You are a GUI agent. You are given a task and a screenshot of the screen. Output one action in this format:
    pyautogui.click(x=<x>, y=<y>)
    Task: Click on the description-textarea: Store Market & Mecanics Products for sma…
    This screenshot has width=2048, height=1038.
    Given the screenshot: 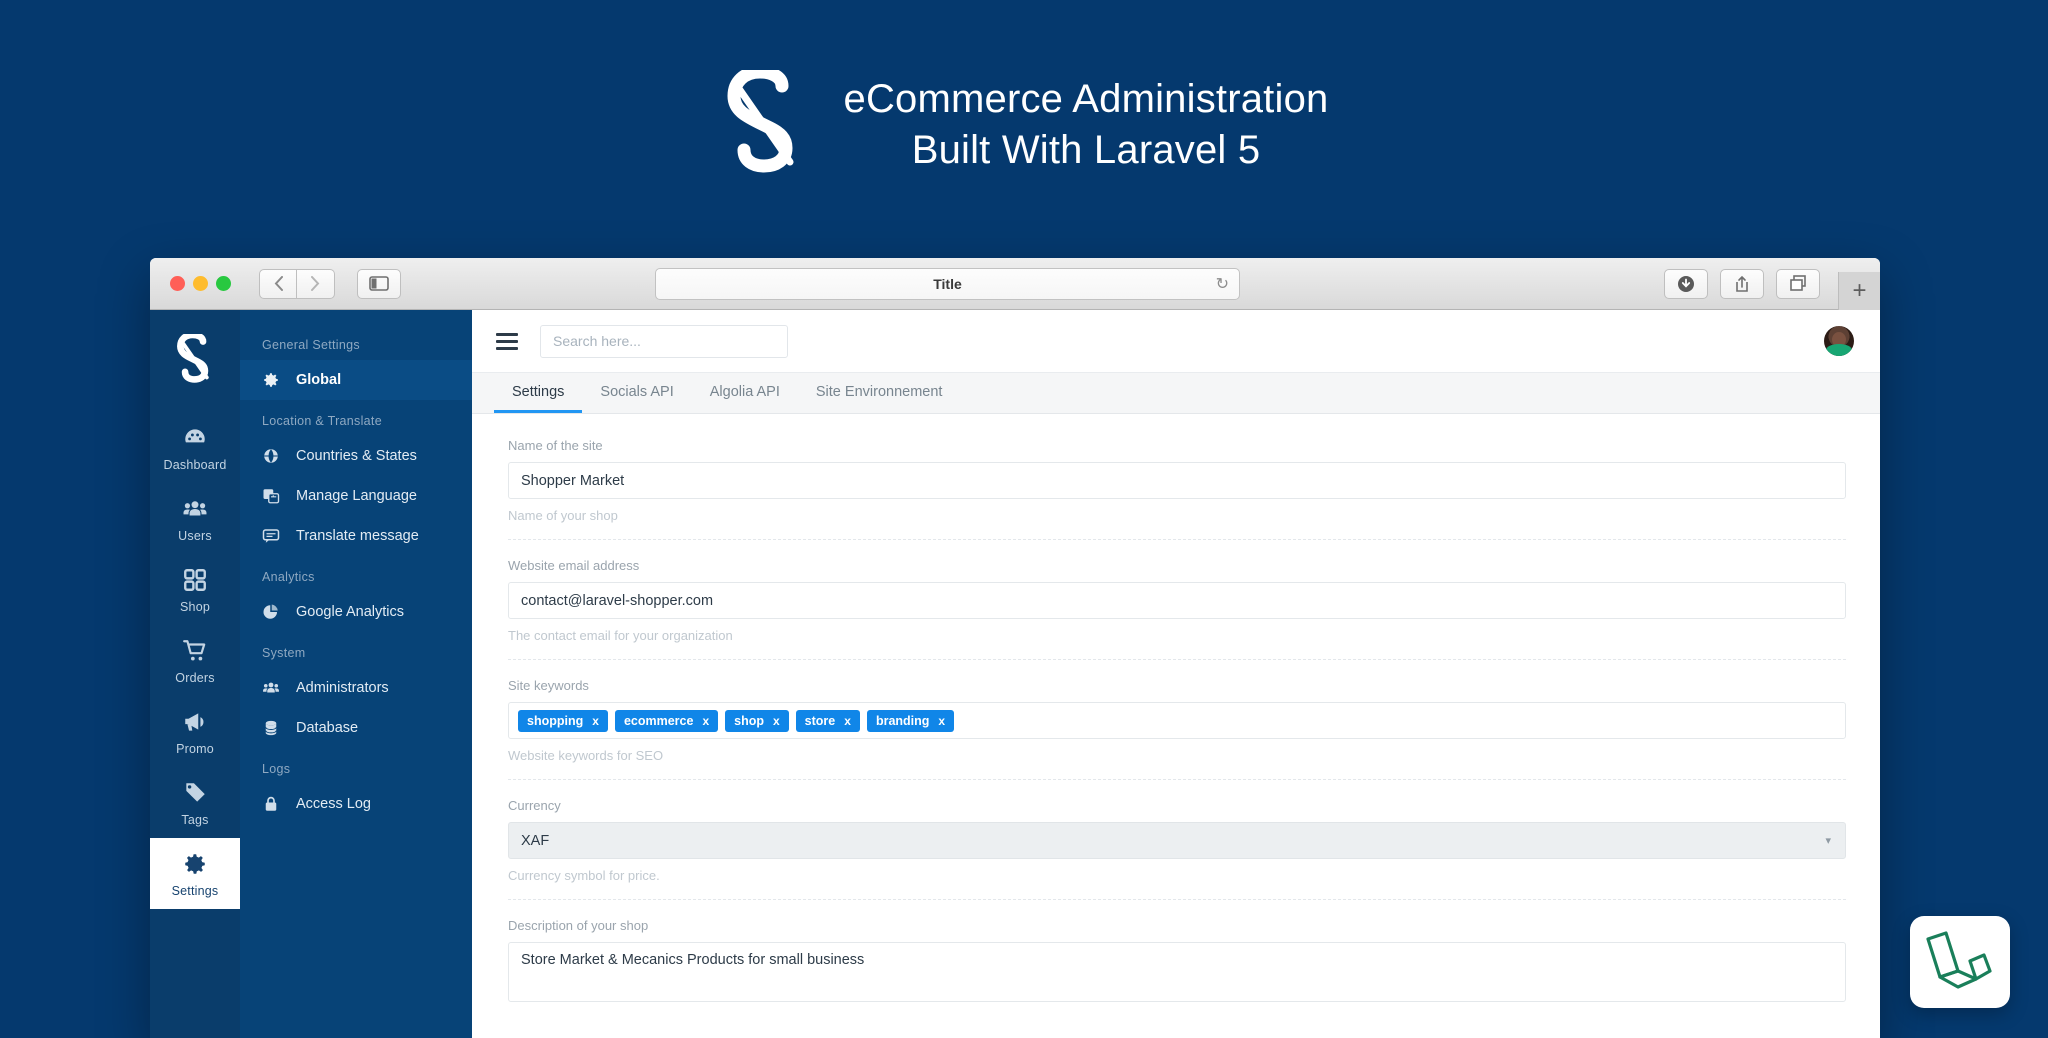 What is the action you would take?
    pyautogui.click(x=1177, y=972)
    